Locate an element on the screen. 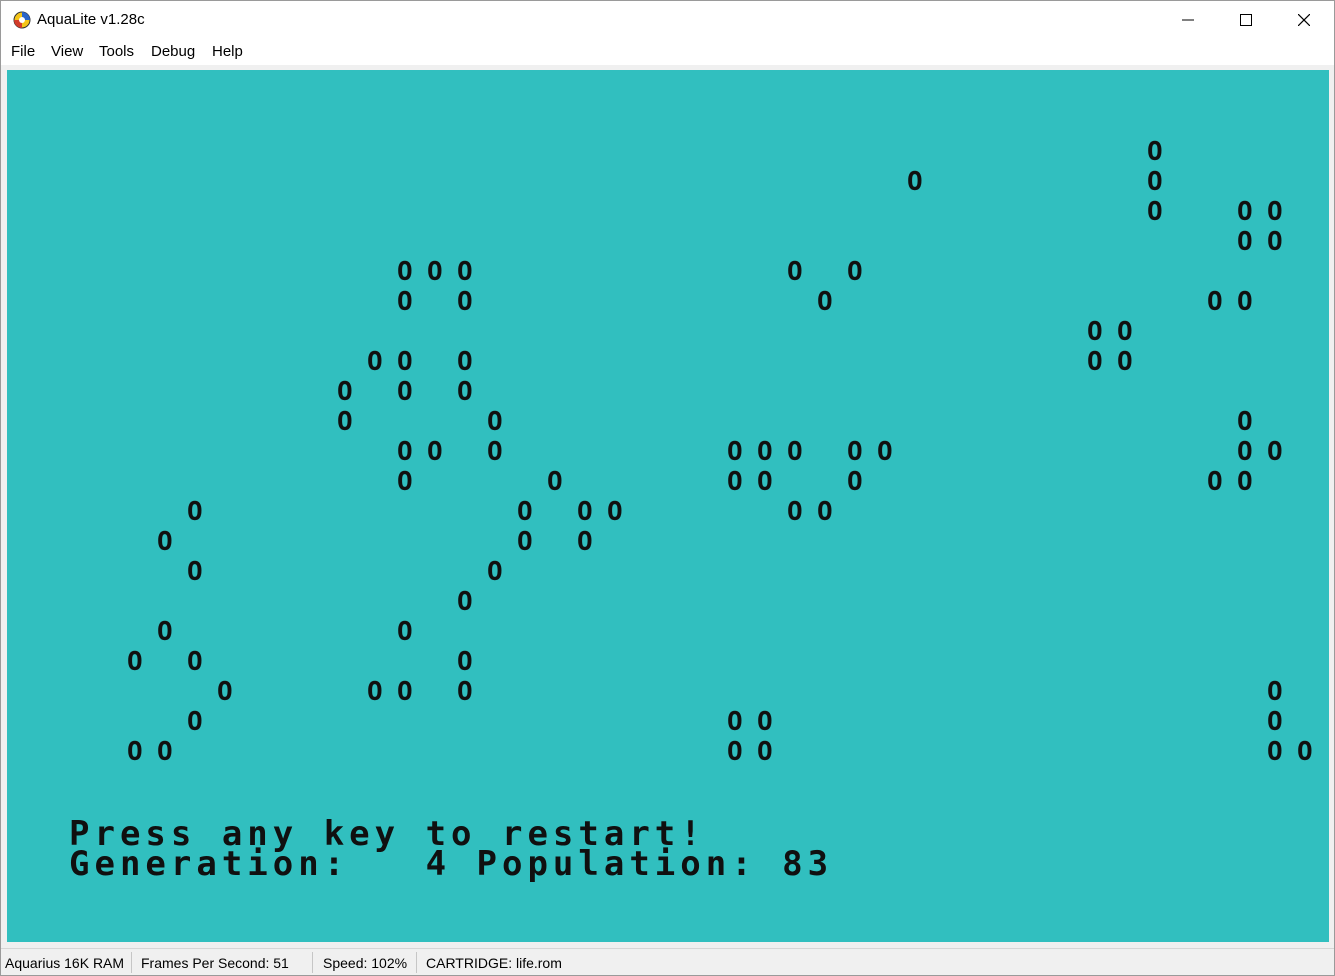 This screenshot has width=1335, height=976. minimize-button is located at coordinates (1188, 20).